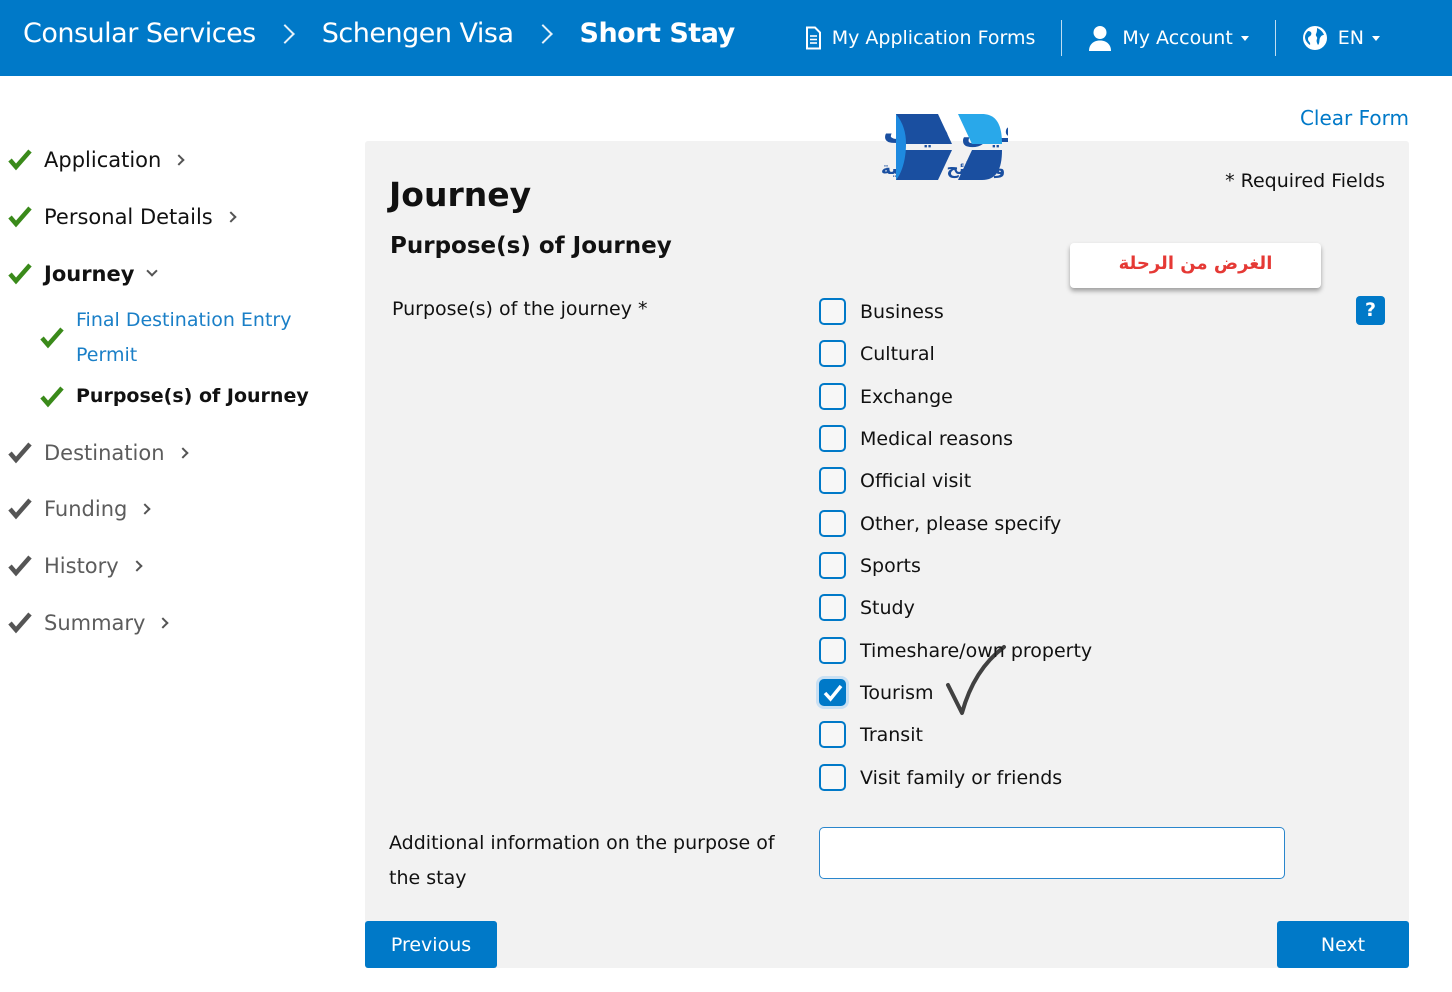  I want to click on purpose-option-business: Business, so click(881, 311).